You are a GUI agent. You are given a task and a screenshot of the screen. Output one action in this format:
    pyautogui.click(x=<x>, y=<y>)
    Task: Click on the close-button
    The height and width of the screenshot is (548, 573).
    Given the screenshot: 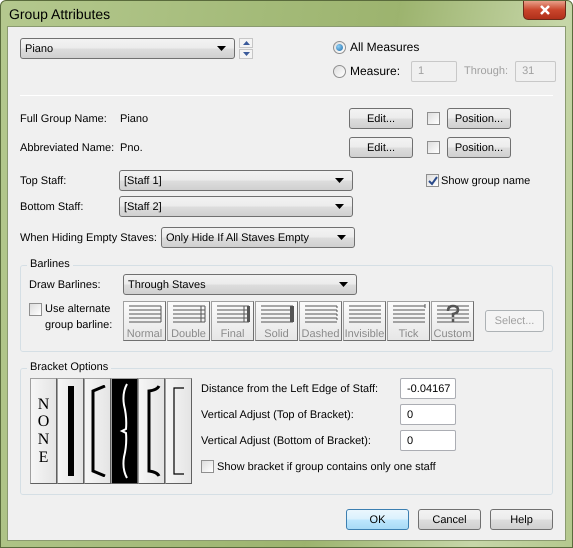 What is the action you would take?
    pyautogui.click(x=544, y=10)
    